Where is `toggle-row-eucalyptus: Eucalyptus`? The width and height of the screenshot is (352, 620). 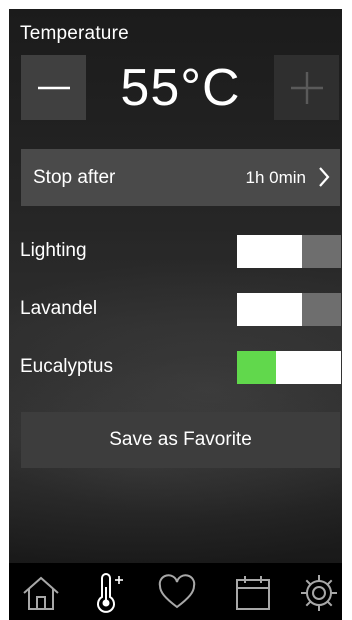
toggle-row-eucalyptus: Eucalyptus is located at coordinates (175, 368).